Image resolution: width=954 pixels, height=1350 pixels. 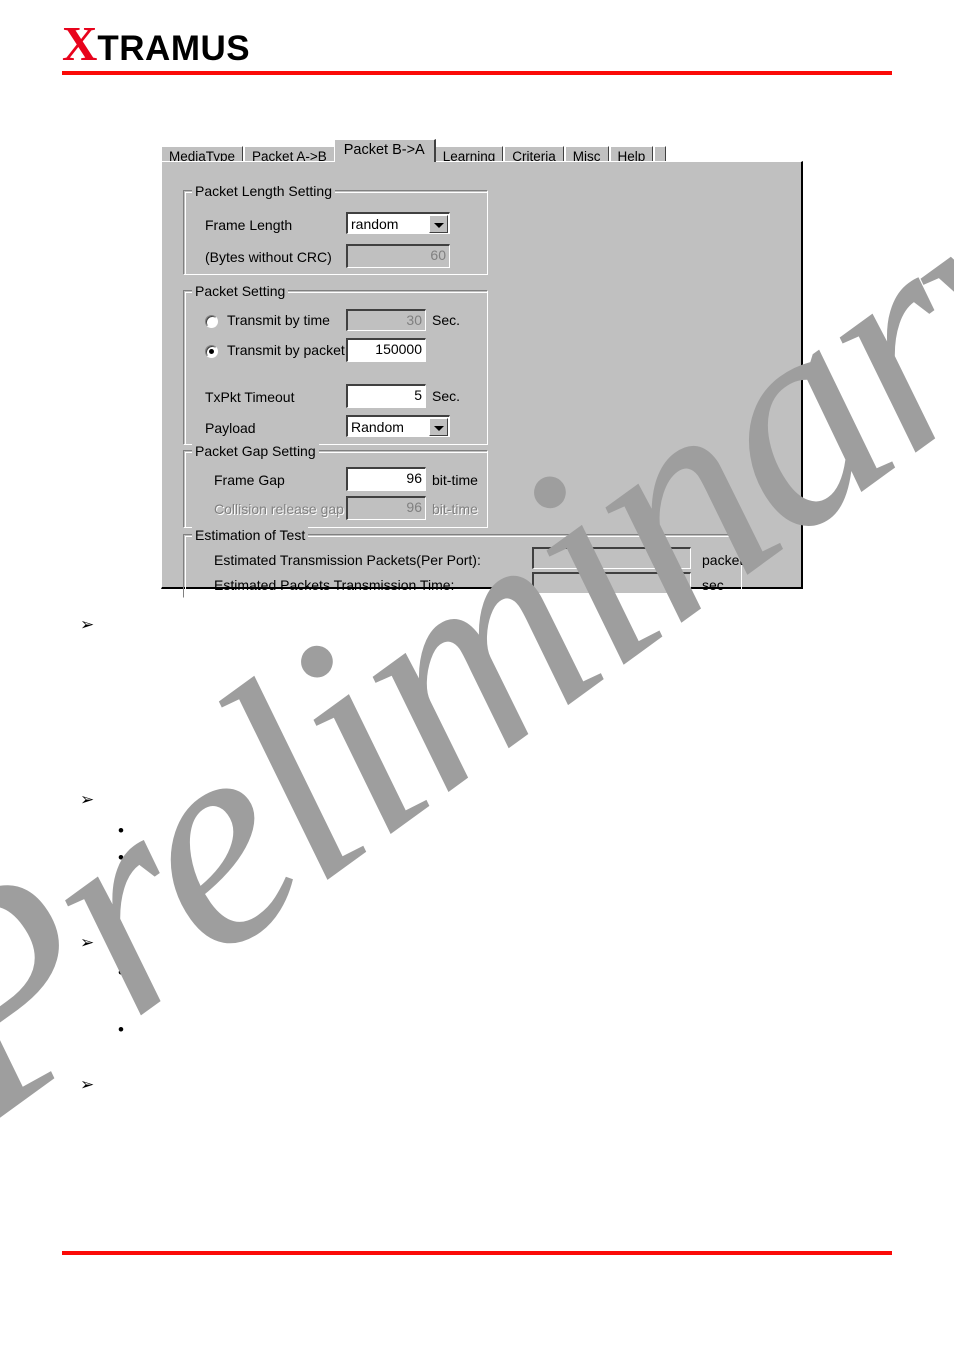 I want to click on tab-packet-b-to-a-label: Packet B->A, so click(x=384, y=150).